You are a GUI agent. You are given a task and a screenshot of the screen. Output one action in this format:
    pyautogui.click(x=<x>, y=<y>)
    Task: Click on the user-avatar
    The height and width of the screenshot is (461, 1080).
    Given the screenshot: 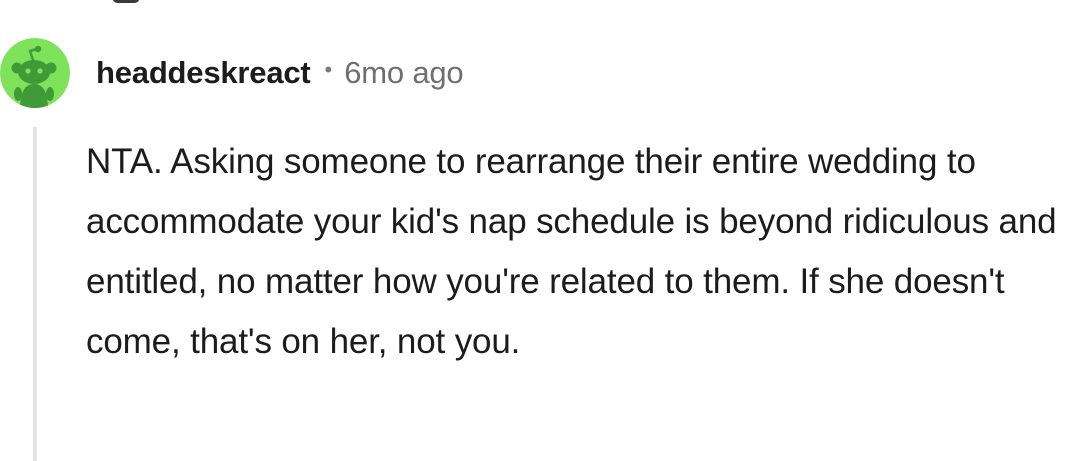 What is the action you would take?
    pyautogui.click(x=35, y=73)
    